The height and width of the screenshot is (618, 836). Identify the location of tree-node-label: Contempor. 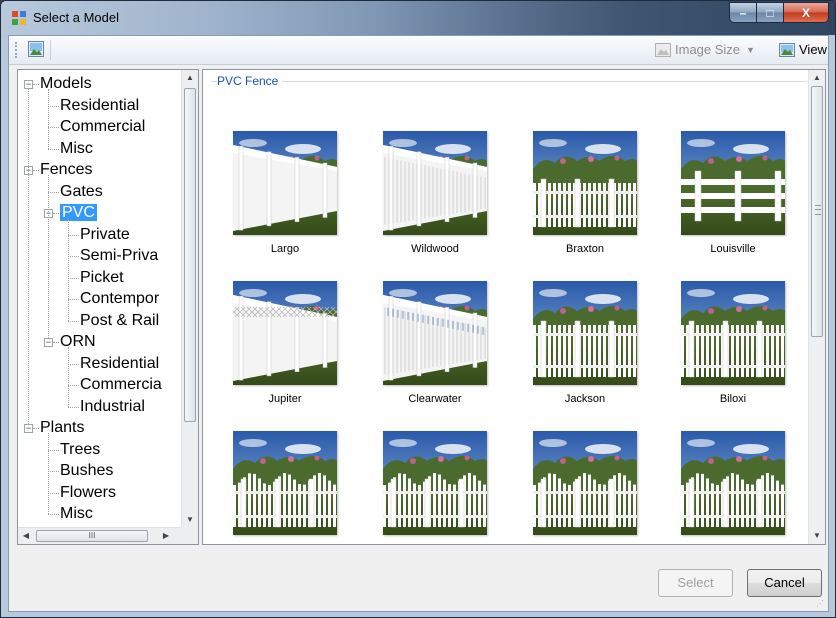
(120, 298).